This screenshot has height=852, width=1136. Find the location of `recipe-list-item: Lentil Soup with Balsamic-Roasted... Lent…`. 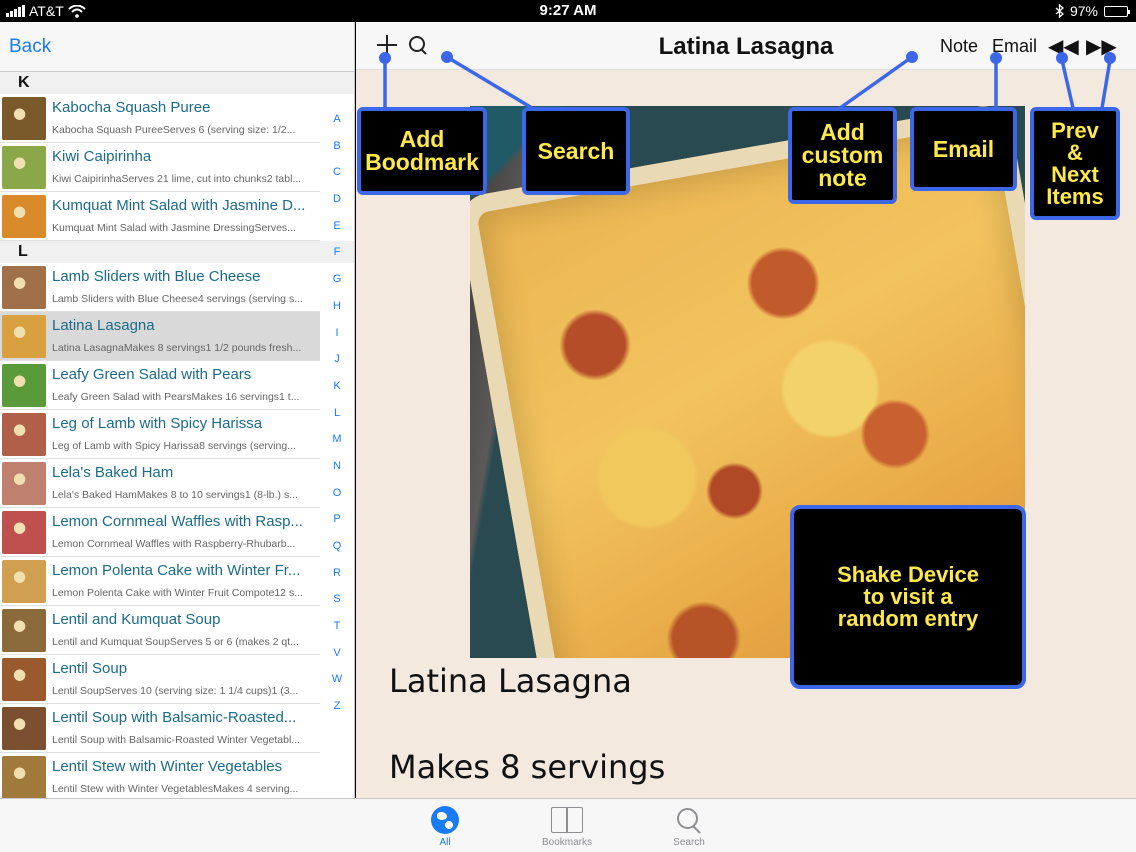

recipe-list-item: Lentil Soup with Balsamic-Roasted... Lent… is located at coordinates (160, 728).